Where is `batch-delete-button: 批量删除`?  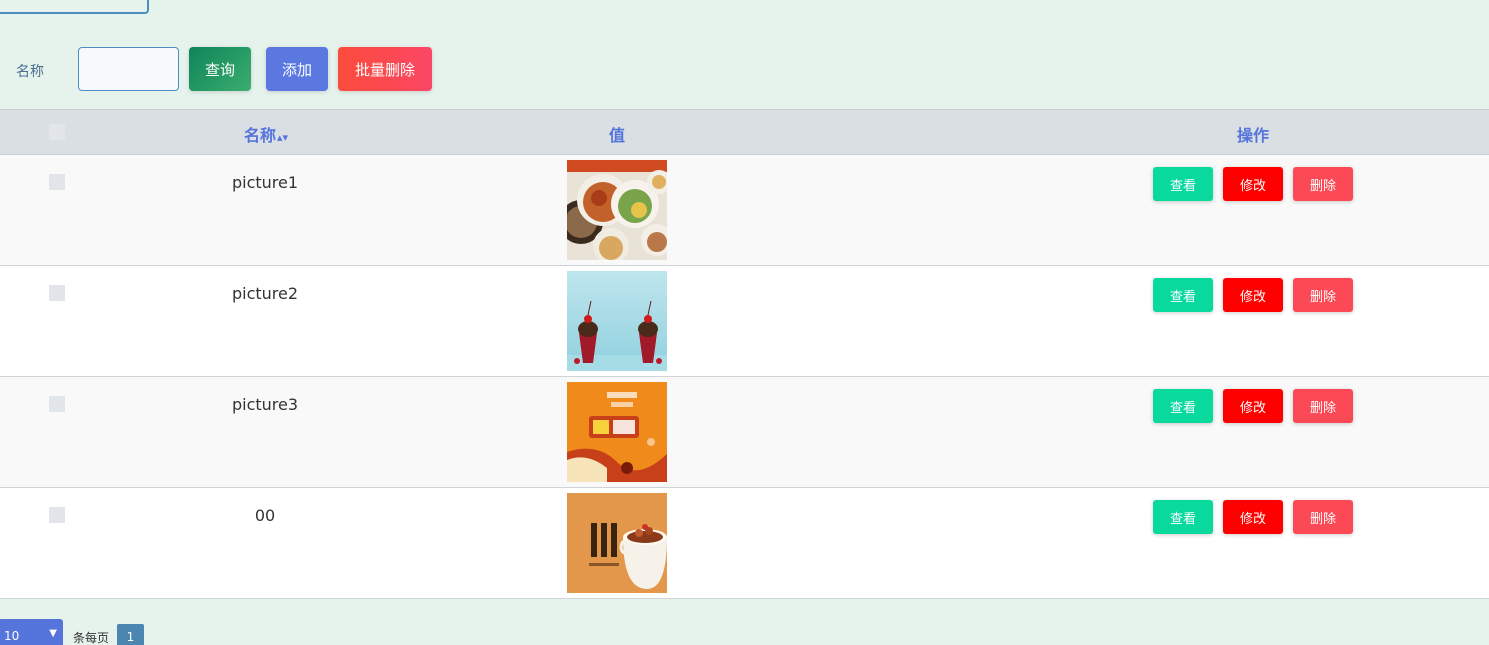 batch-delete-button: 批量删除 is located at coordinates (385, 69).